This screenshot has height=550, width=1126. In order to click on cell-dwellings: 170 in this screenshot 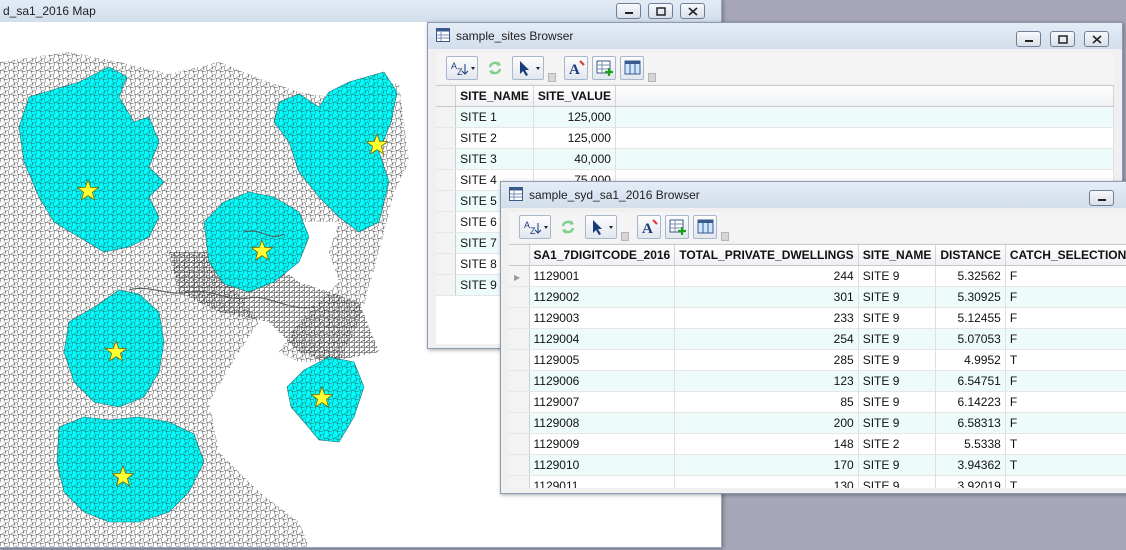, I will do `click(766, 465)`.